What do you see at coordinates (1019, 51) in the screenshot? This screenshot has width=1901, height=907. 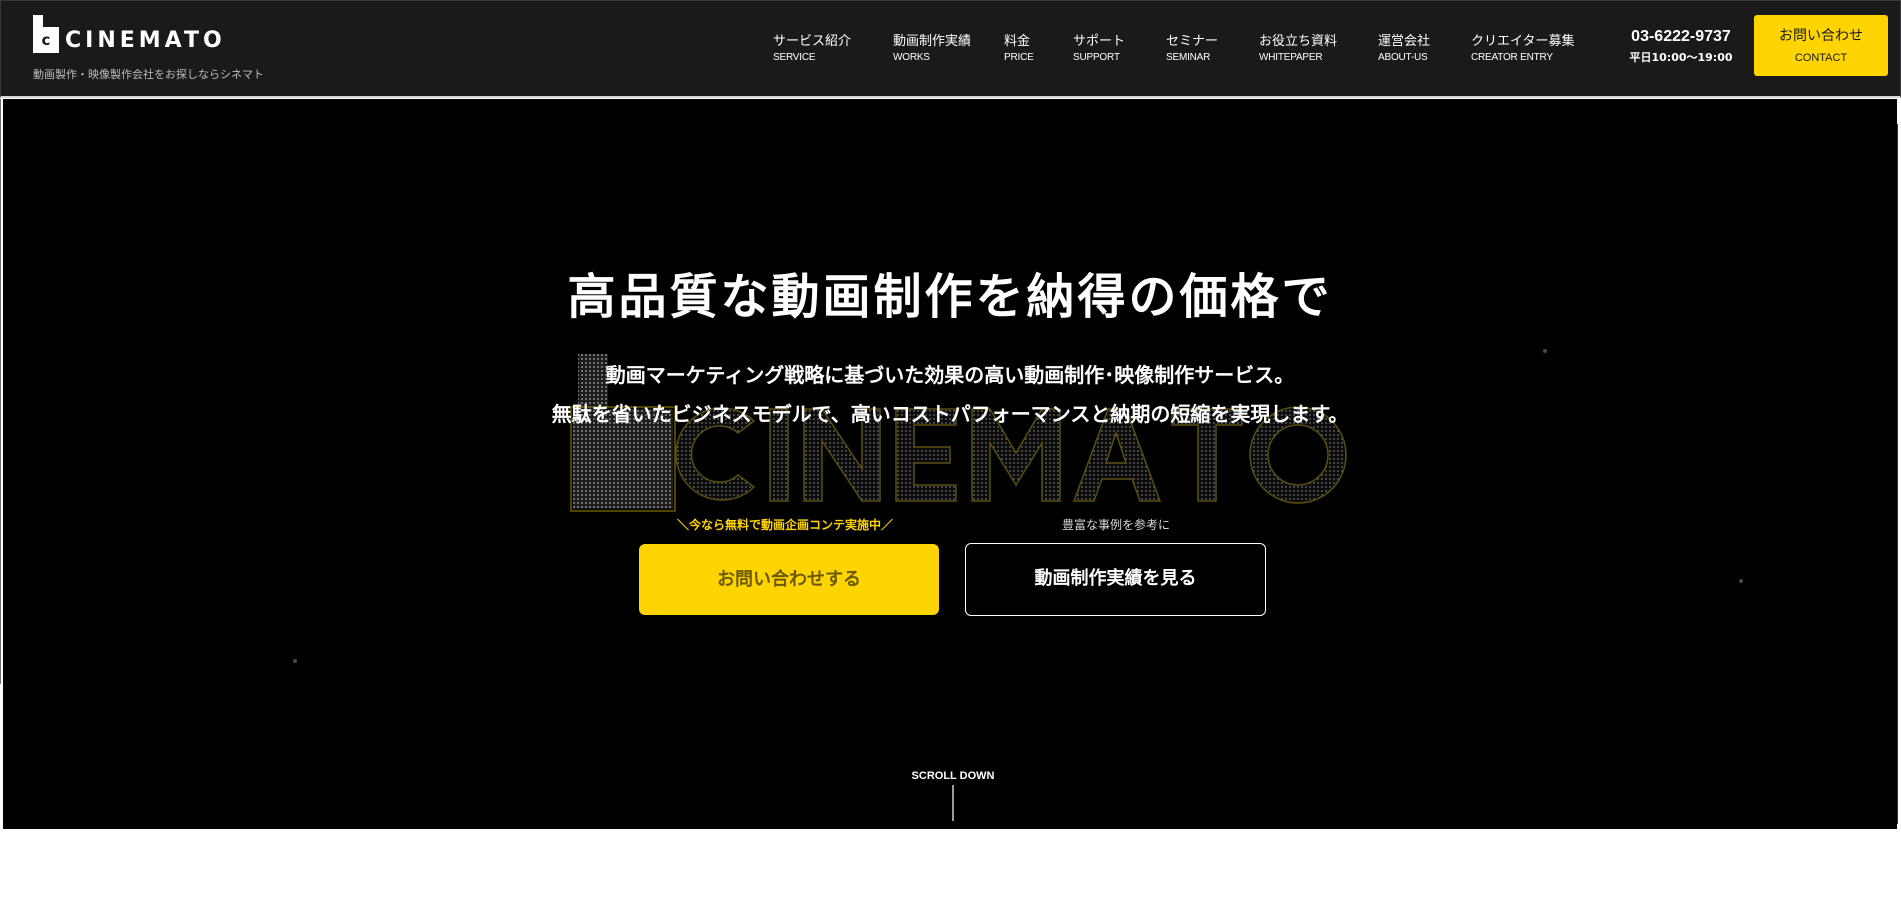 I see `nav-item-price: 料金 PRICE` at bounding box center [1019, 51].